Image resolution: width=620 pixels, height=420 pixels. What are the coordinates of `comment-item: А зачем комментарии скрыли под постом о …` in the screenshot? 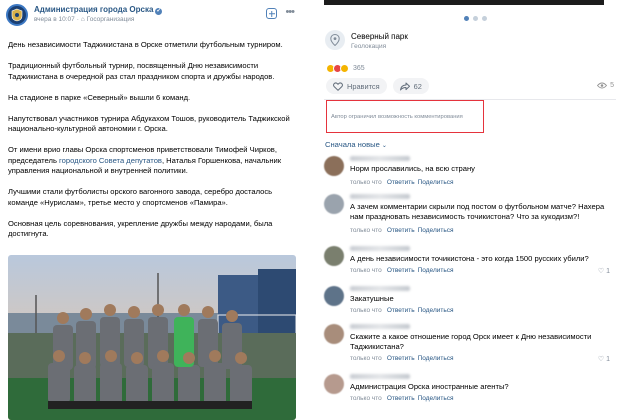 It's located at (470, 219).